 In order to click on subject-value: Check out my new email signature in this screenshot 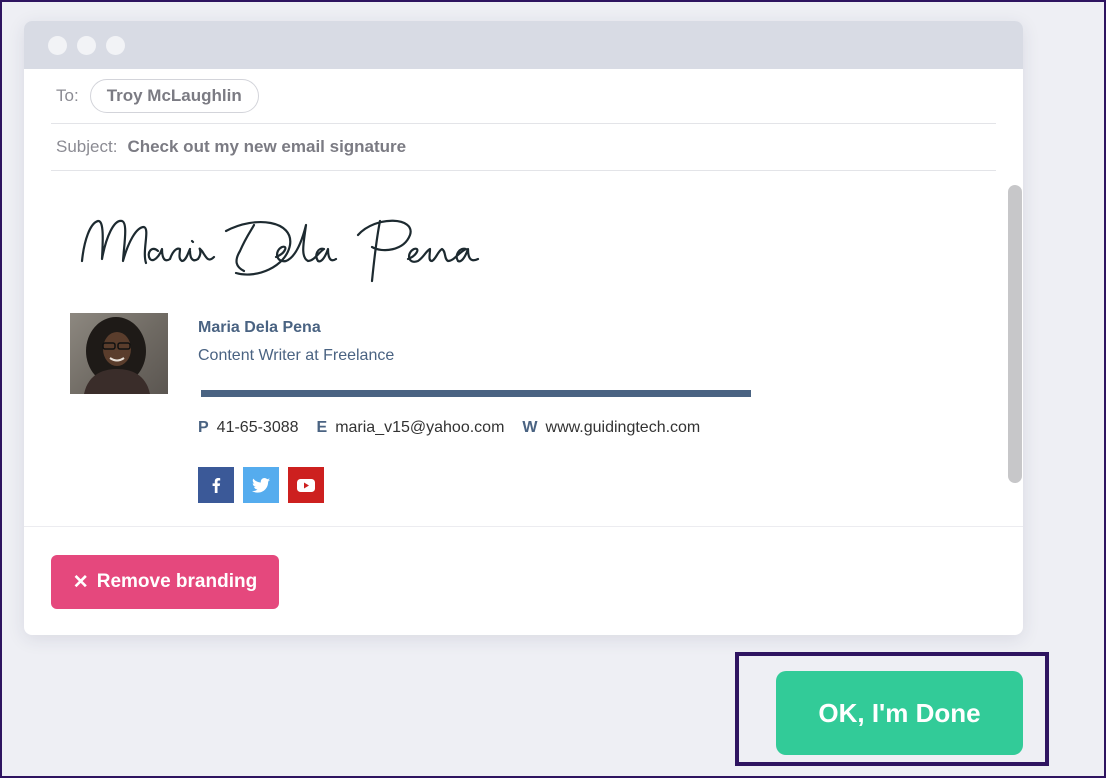, I will do `click(267, 146)`.